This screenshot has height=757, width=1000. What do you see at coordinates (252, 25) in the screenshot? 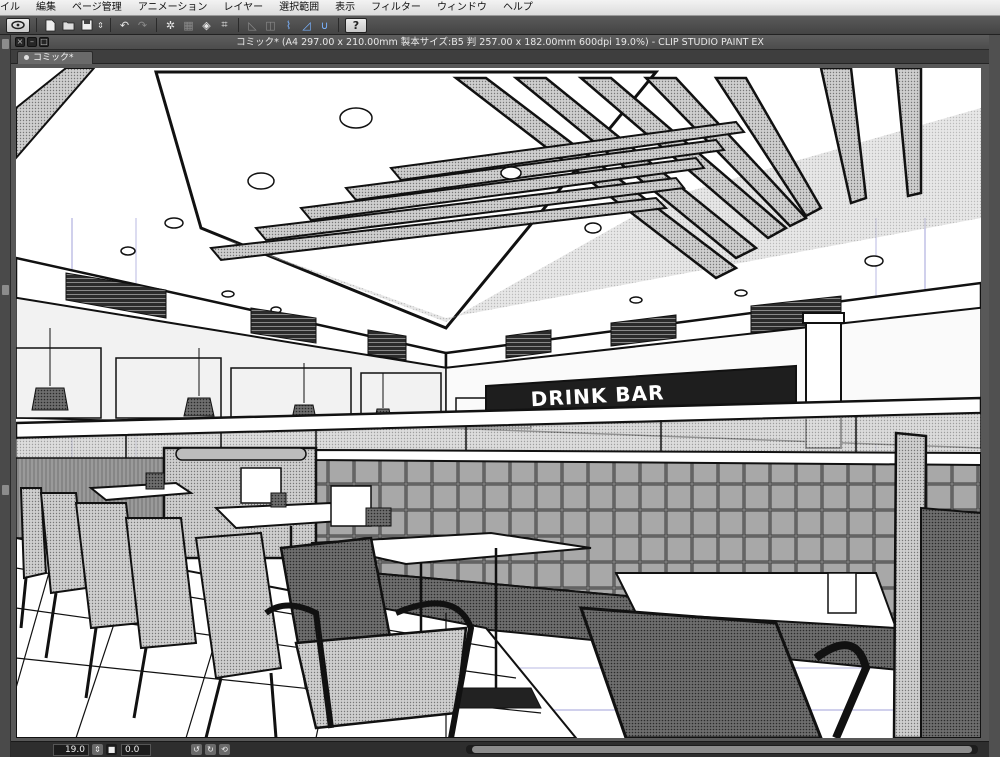
I see `snap-ruler-icon: ◺` at bounding box center [252, 25].